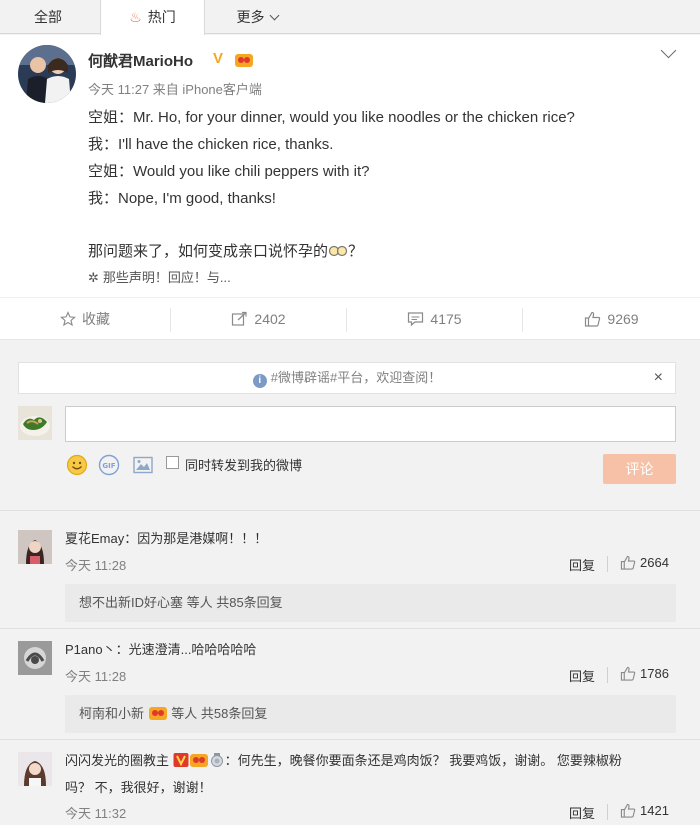 The image size is (700, 825). What do you see at coordinates (96, 813) in the screenshot?
I see `comment-time: 今天 11:32` at bounding box center [96, 813].